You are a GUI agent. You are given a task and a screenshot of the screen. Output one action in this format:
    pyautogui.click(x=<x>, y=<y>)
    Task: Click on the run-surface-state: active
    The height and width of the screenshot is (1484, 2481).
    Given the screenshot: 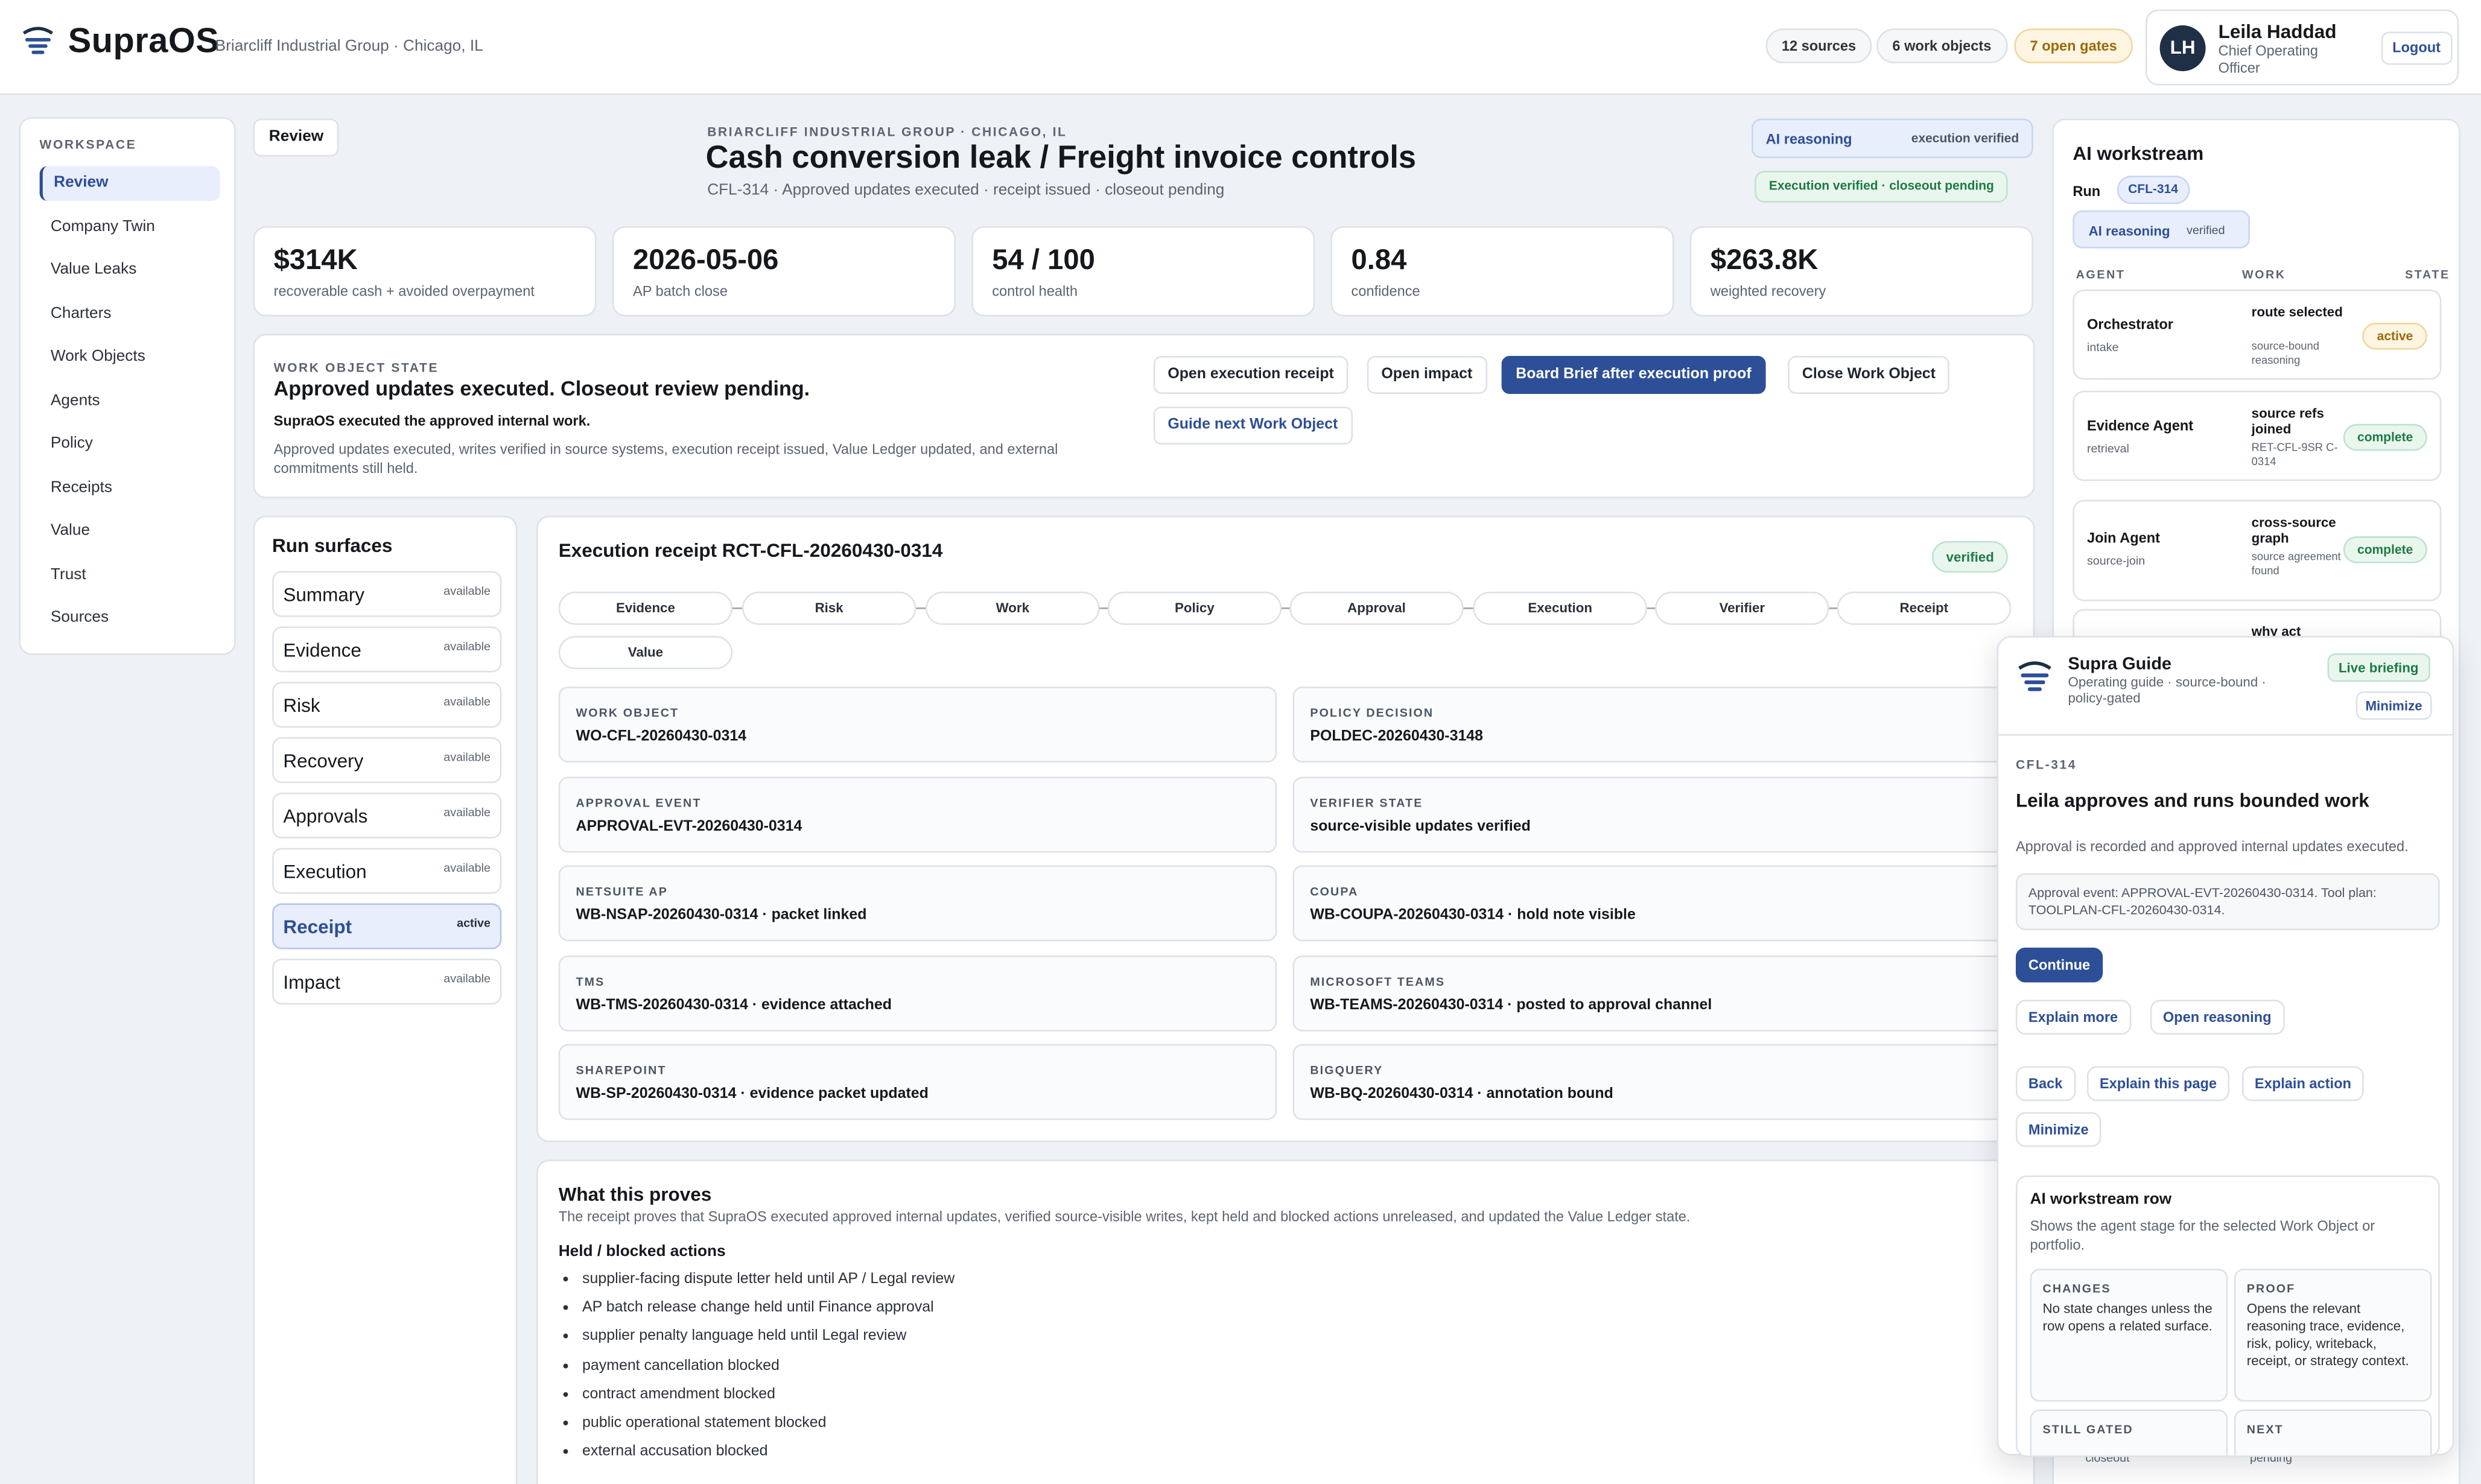 What is the action you would take?
    pyautogui.click(x=474, y=923)
    